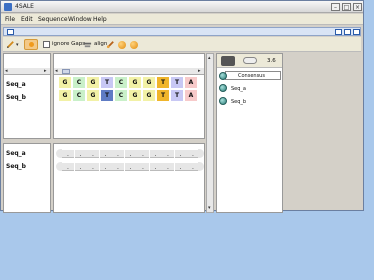 This screenshot has height=280, width=374. What do you see at coordinates (209, 58) in the screenshot?
I see `scroll-up-icon: ▴` at bounding box center [209, 58].